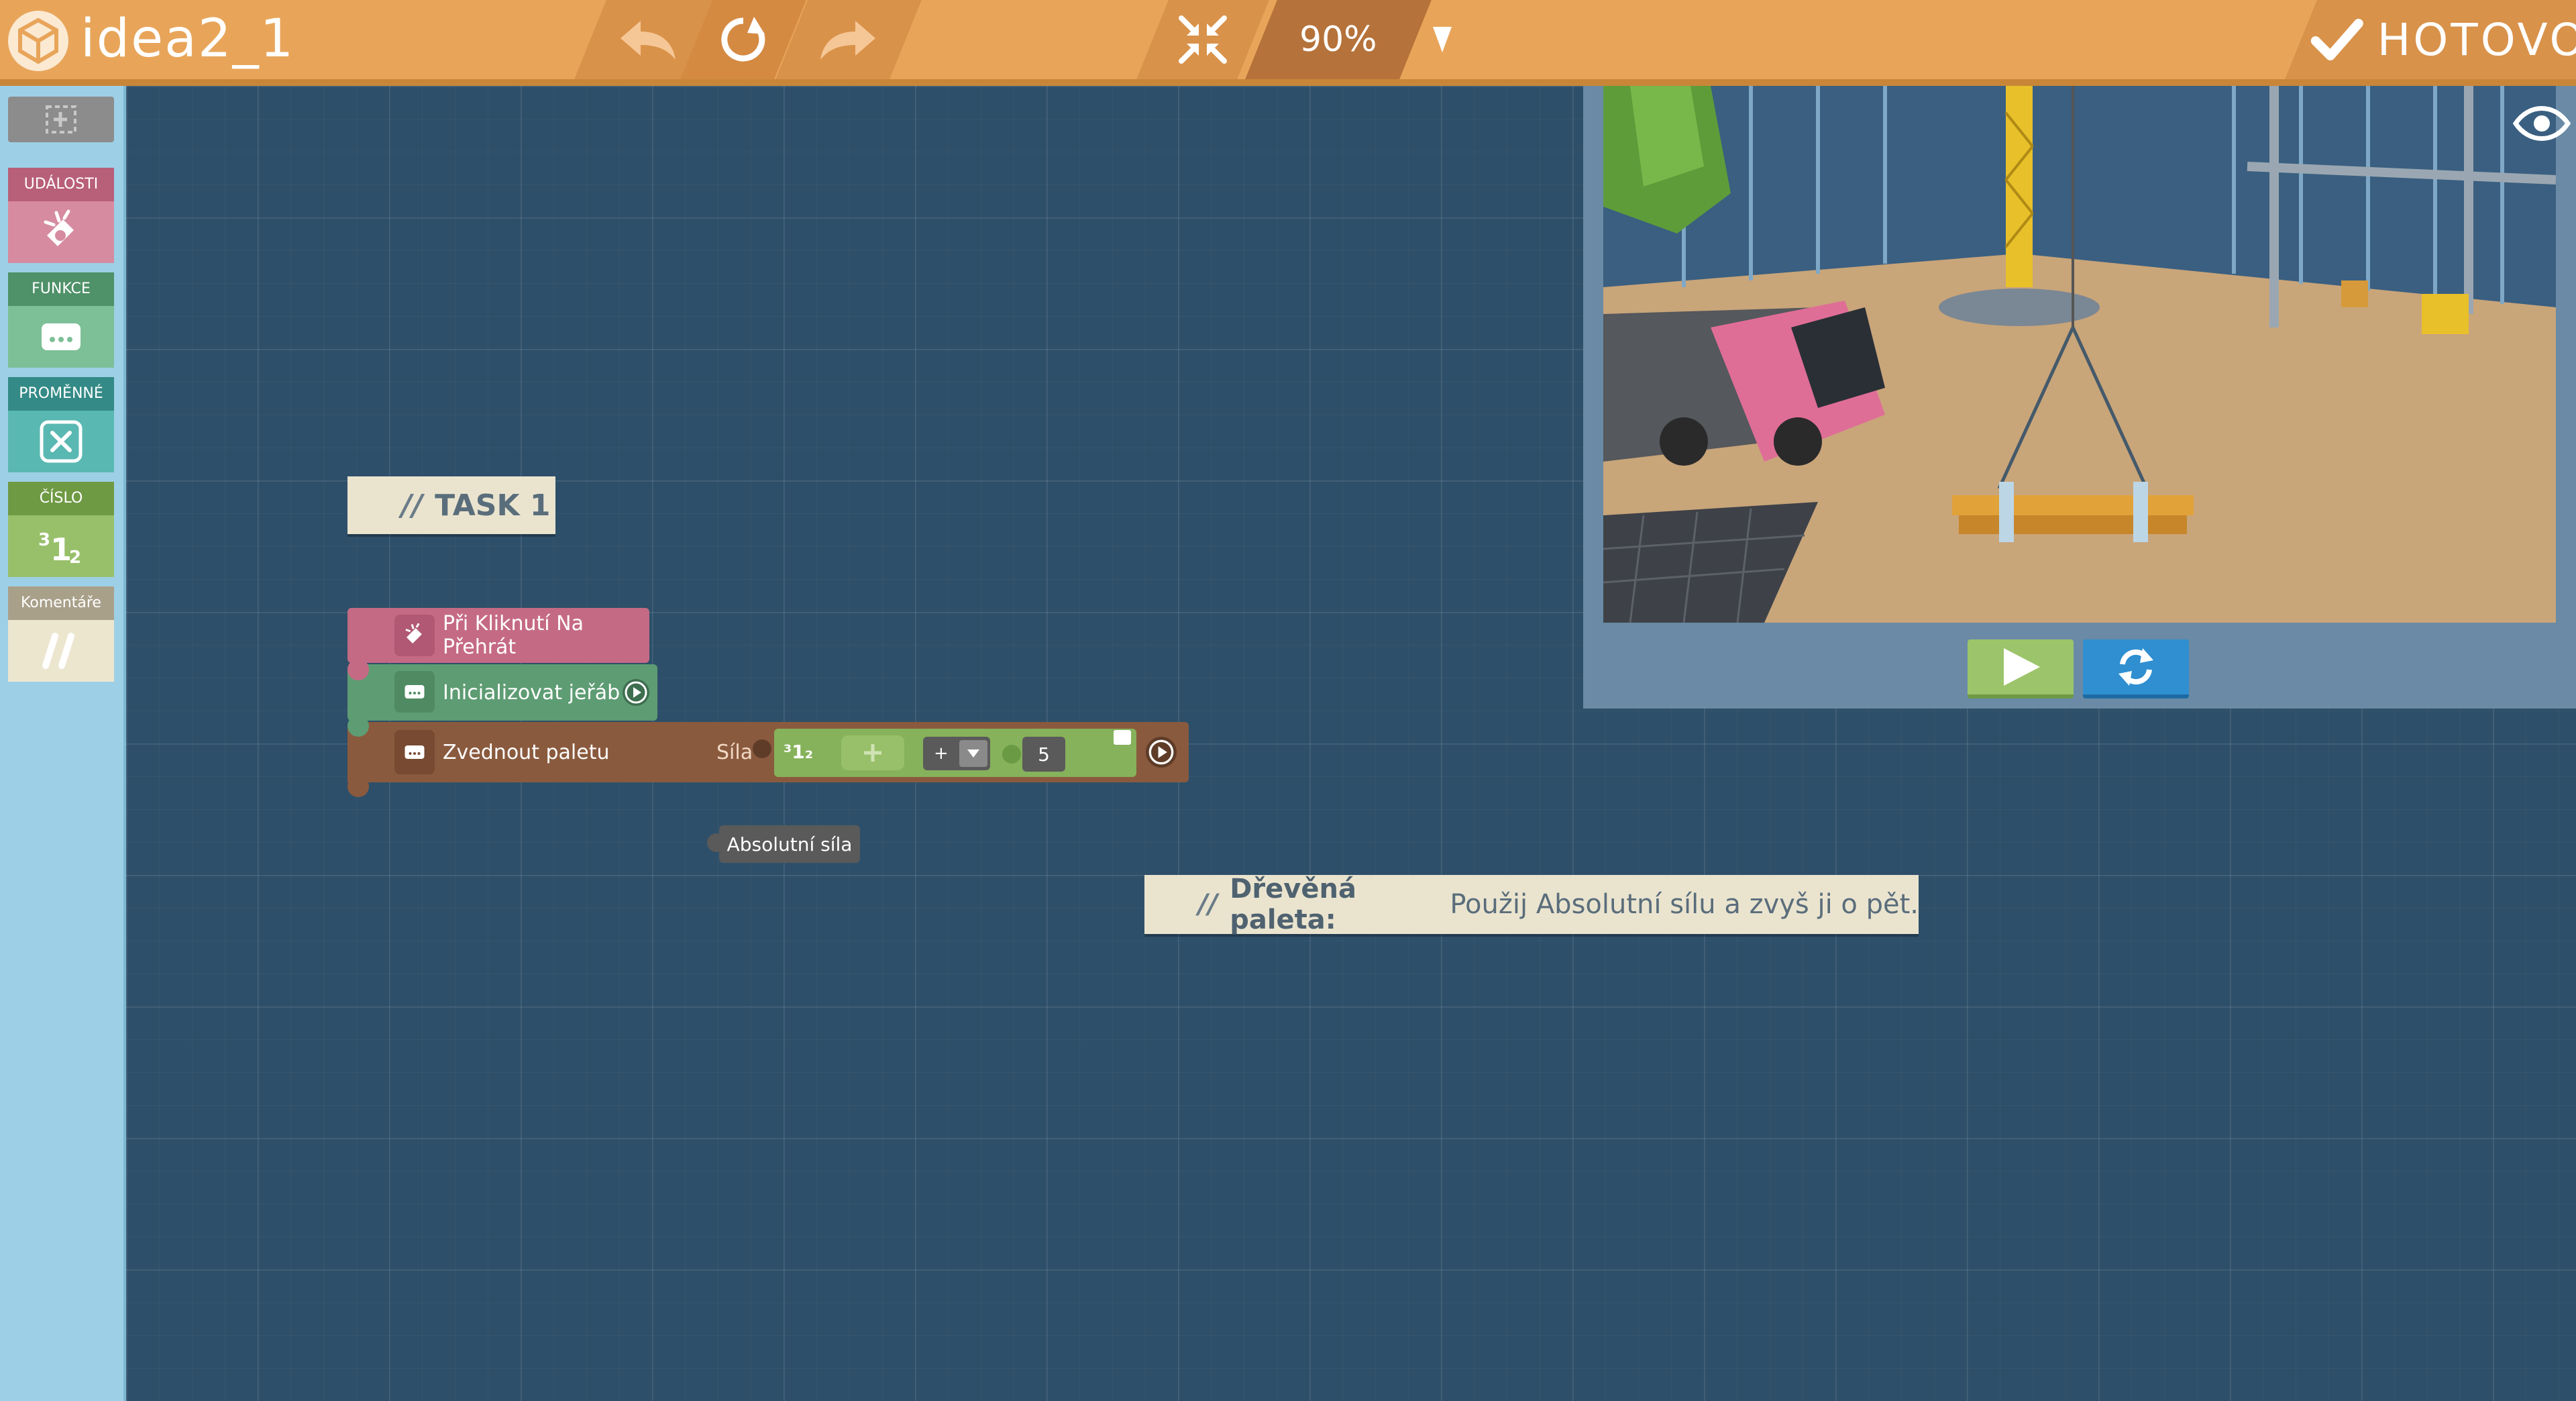 The height and width of the screenshot is (1401, 2576). Describe the element at coordinates (61, 394) in the screenshot. I see `category-label: PROMĚNNÉ` at that location.